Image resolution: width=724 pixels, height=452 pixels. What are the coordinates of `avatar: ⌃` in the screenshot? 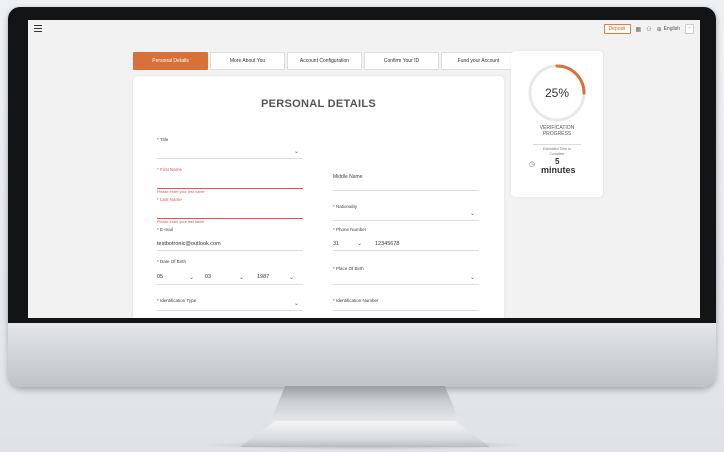 It's located at (689, 29).